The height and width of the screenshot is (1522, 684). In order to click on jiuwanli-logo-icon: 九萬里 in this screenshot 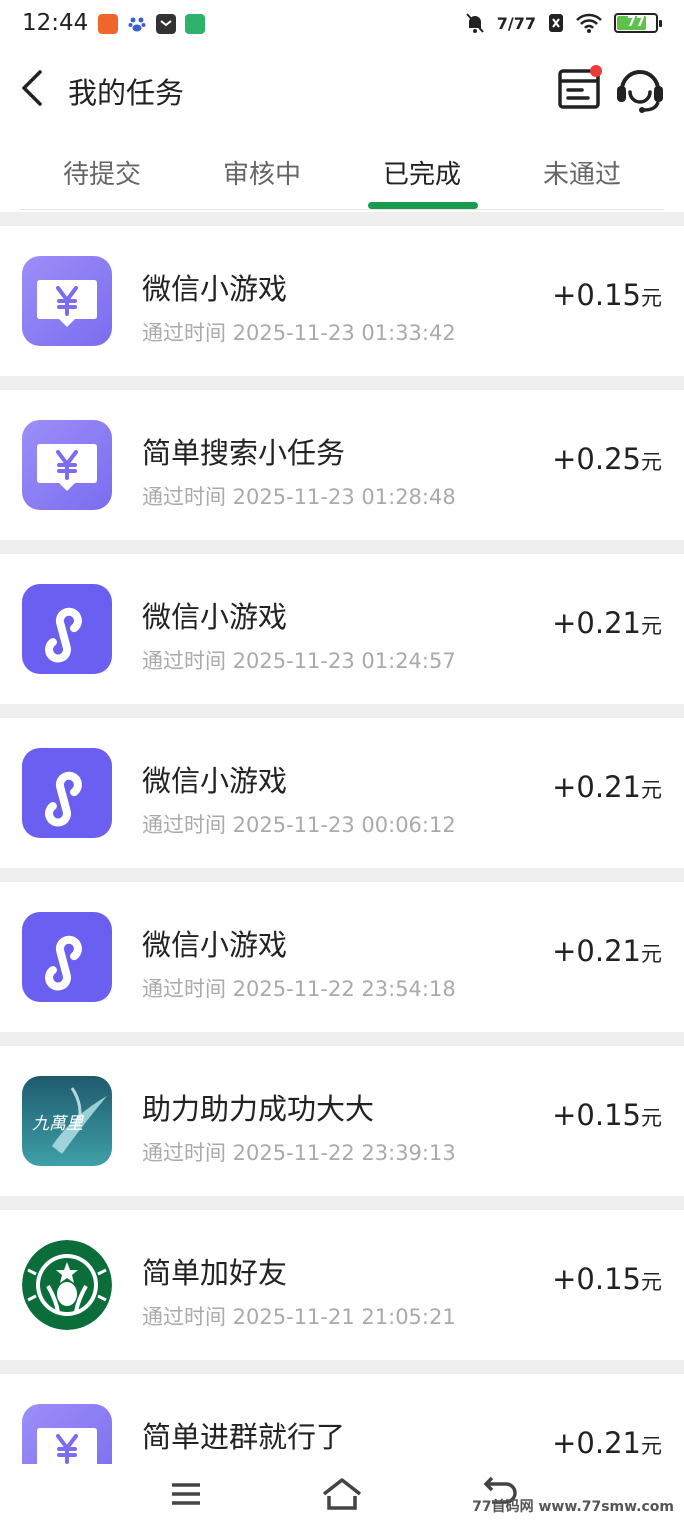, I will do `click(67, 1121)`.